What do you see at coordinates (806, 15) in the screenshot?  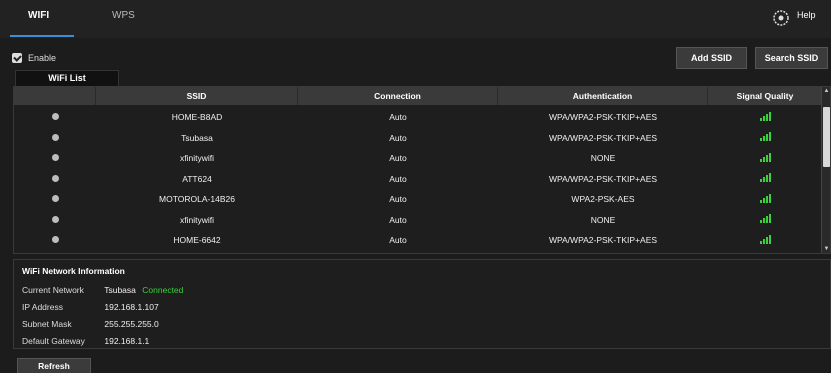 I see `help-label: Help` at bounding box center [806, 15].